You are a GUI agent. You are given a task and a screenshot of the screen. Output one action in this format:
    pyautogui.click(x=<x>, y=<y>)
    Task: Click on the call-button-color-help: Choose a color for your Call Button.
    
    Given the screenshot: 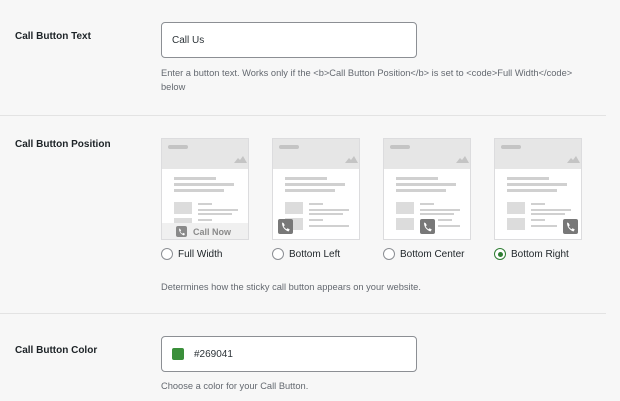 What is the action you would take?
    pyautogui.click(x=235, y=386)
    